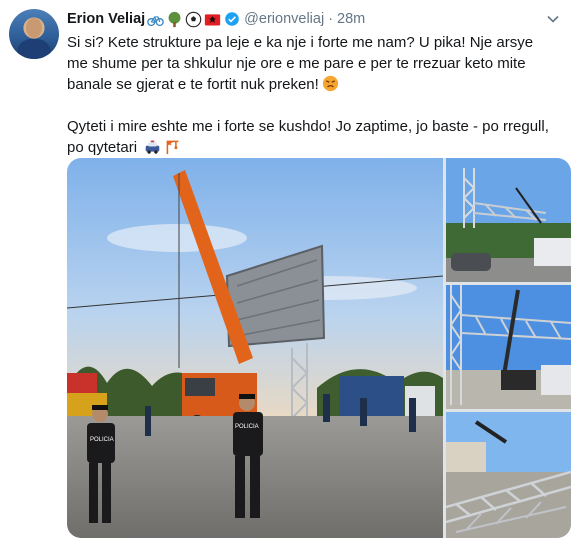 This screenshot has height=546, width=574. I want to click on photo-truss-crane, so click(508, 347).